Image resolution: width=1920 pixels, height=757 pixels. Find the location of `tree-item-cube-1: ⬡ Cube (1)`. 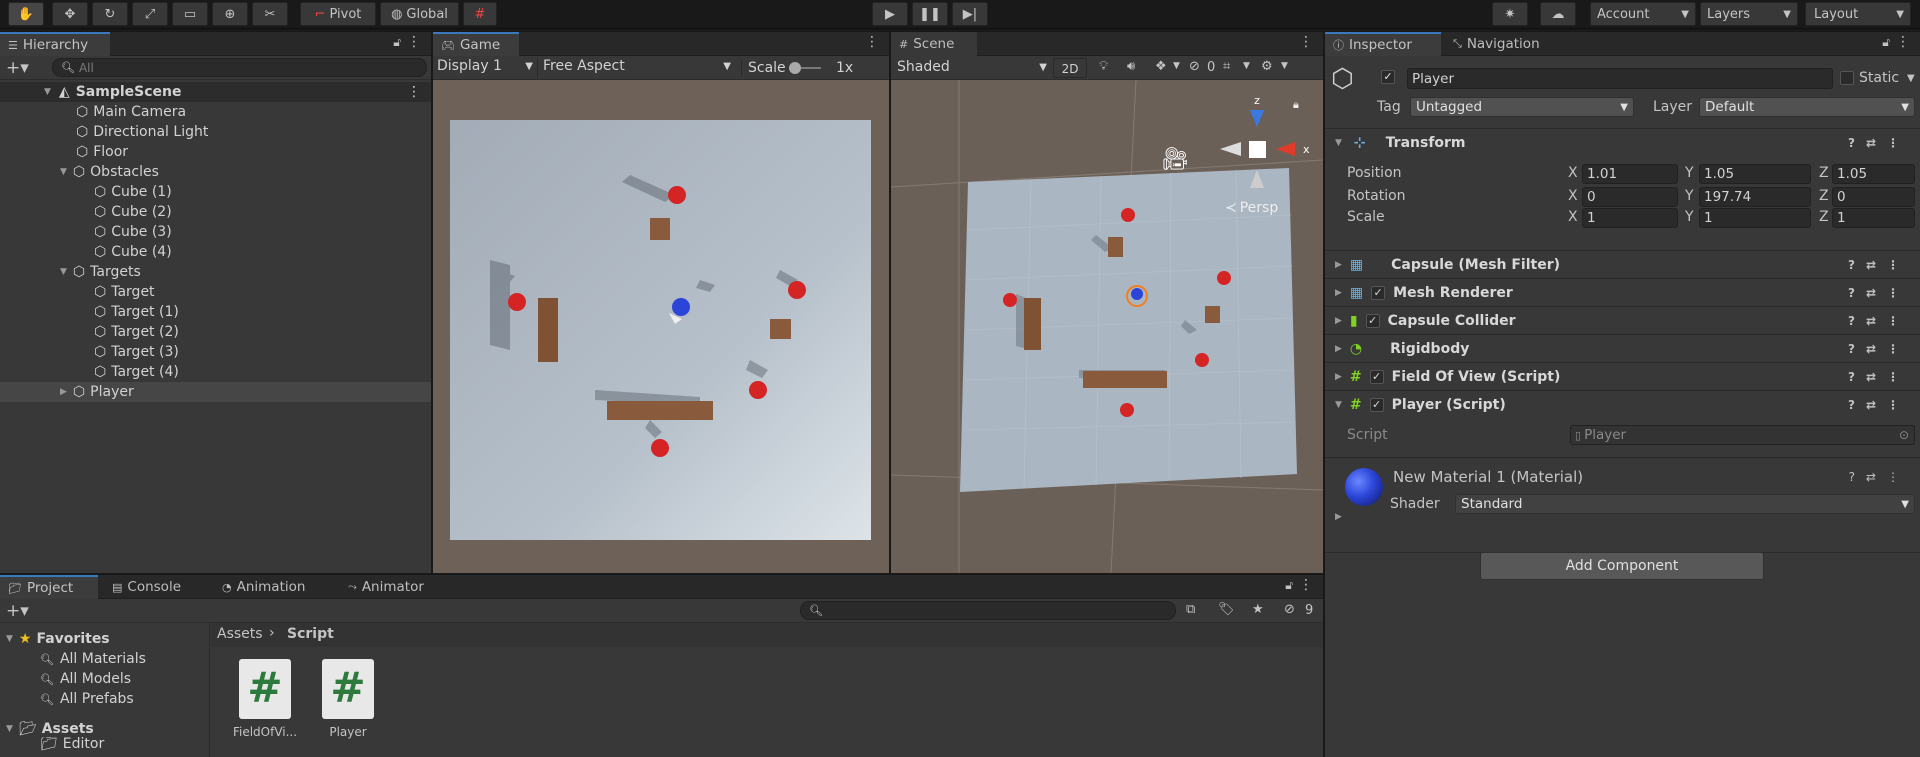

tree-item-cube-1: ⬡ Cube (1) is located at coordinates (215, 192).